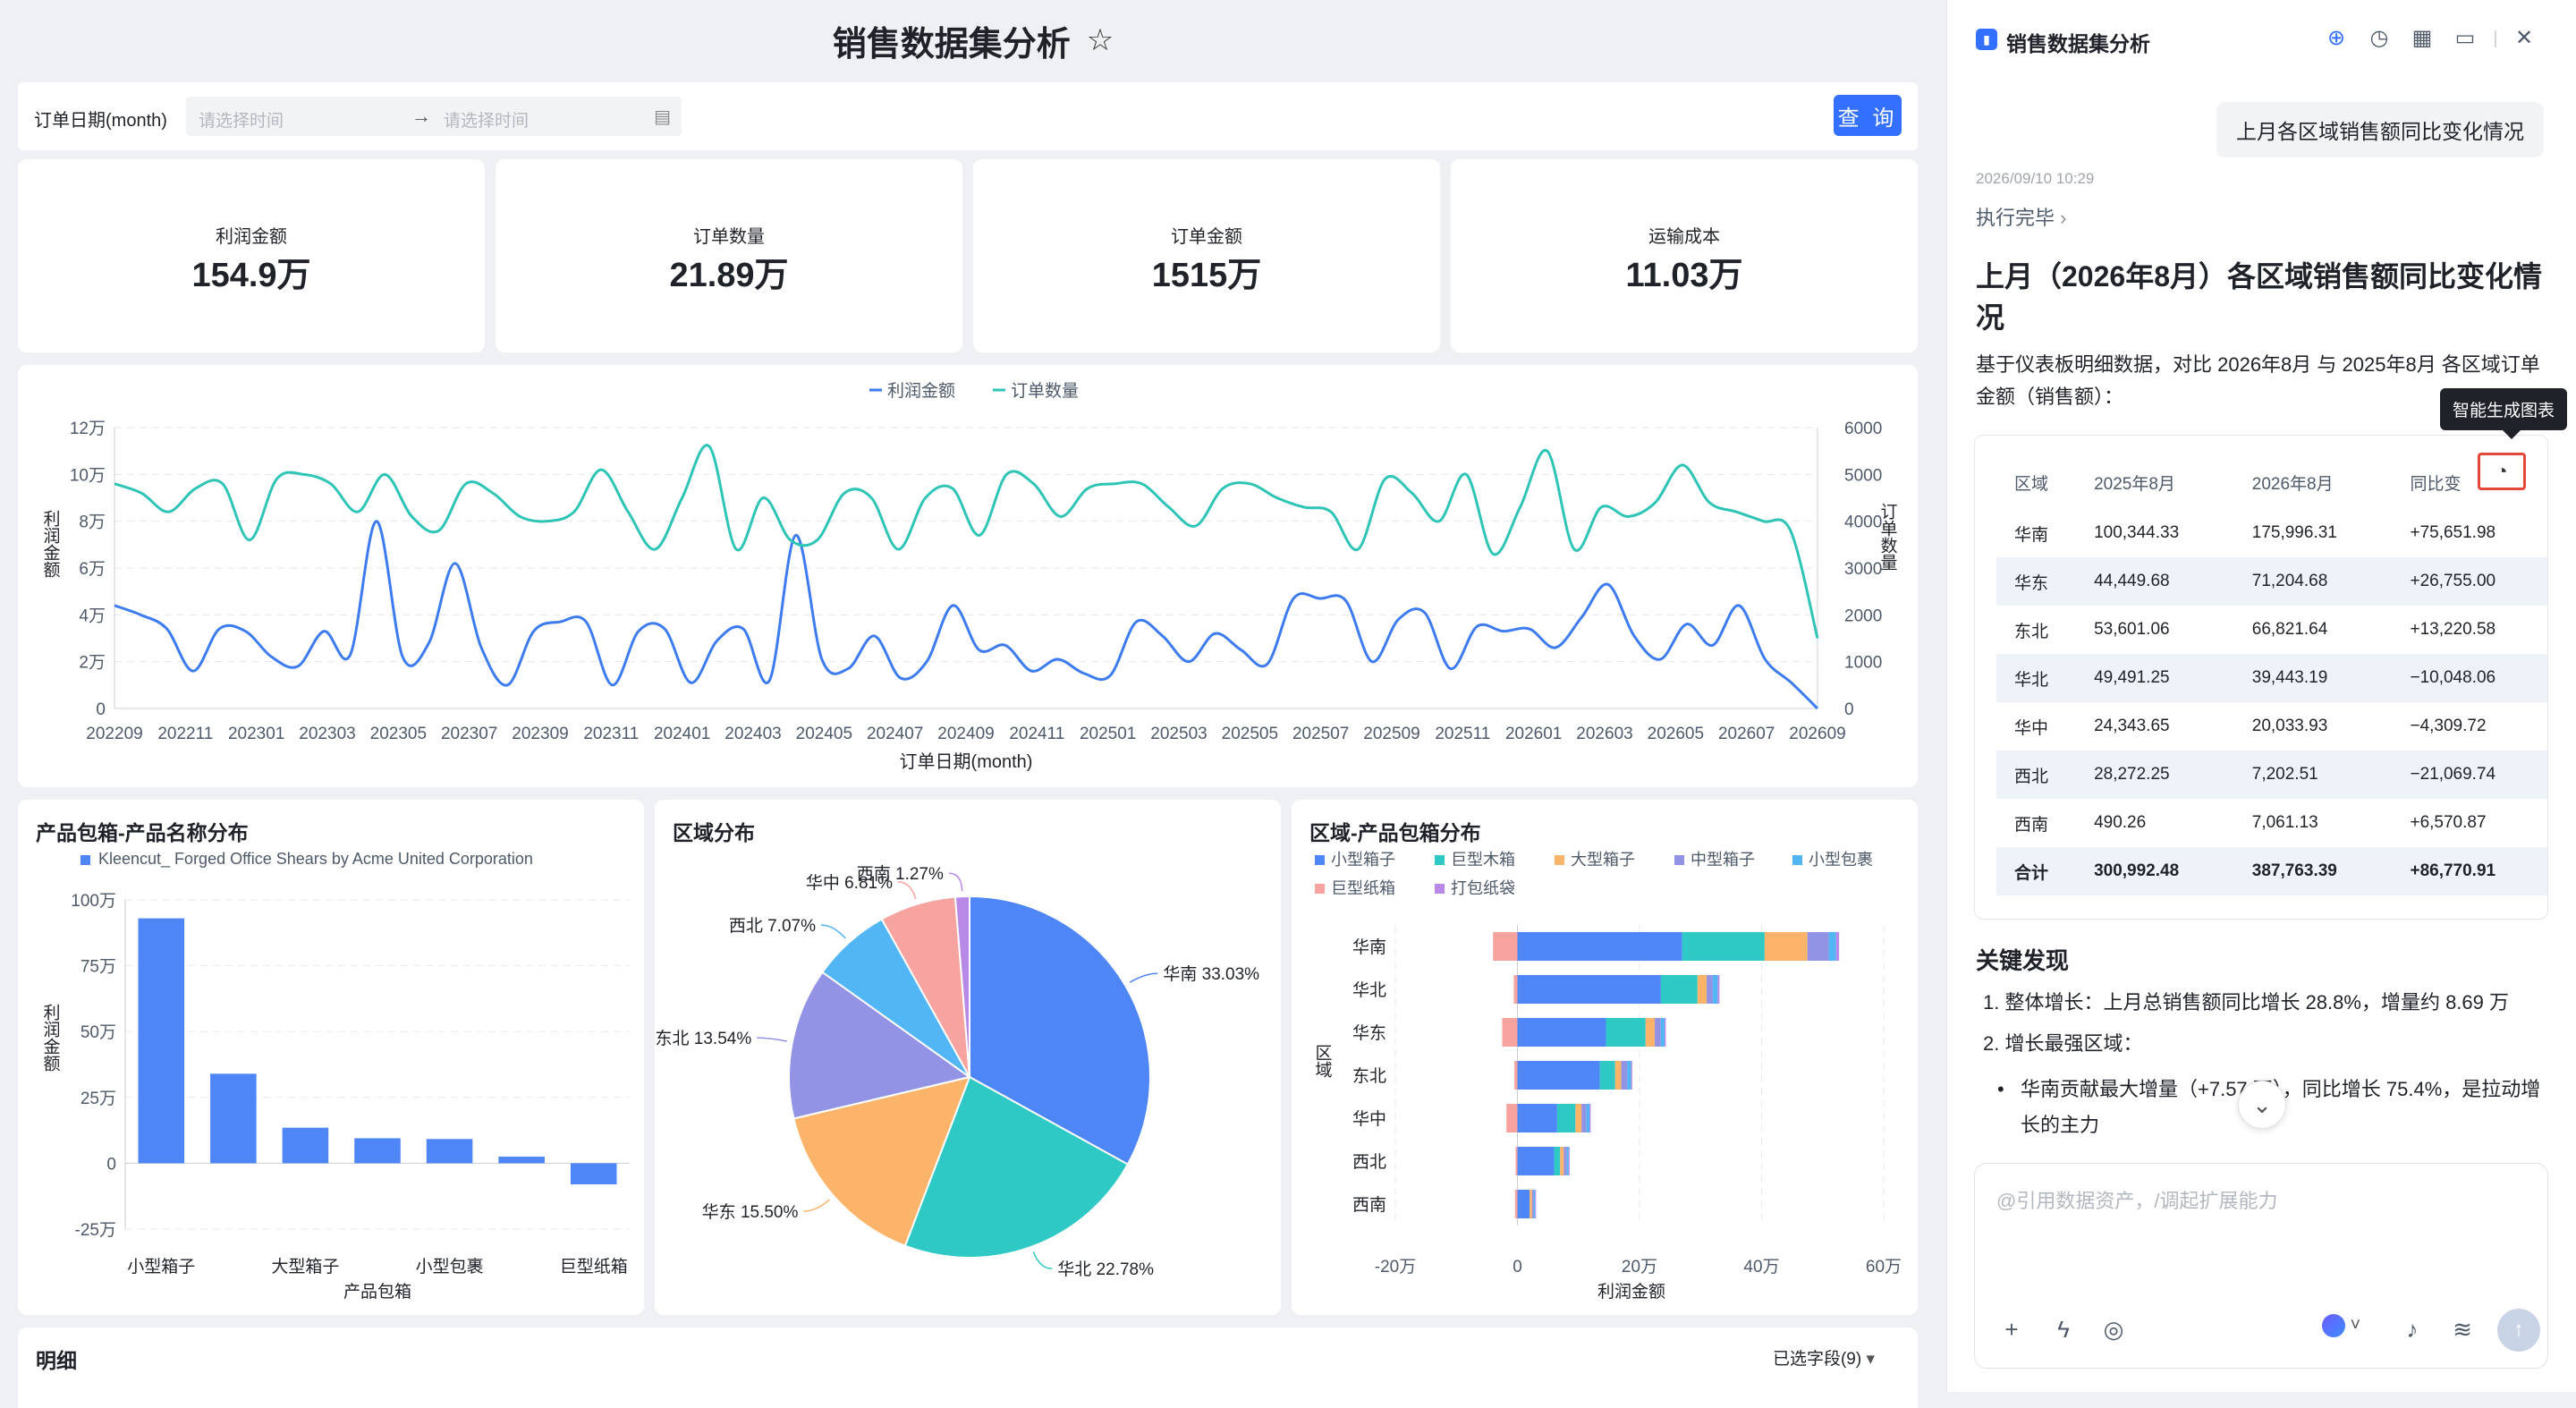  What do you see at coordinates (2036, 775) in the screenshot?
I see `table-cell: 西北` at bounding box center [2036, 775].